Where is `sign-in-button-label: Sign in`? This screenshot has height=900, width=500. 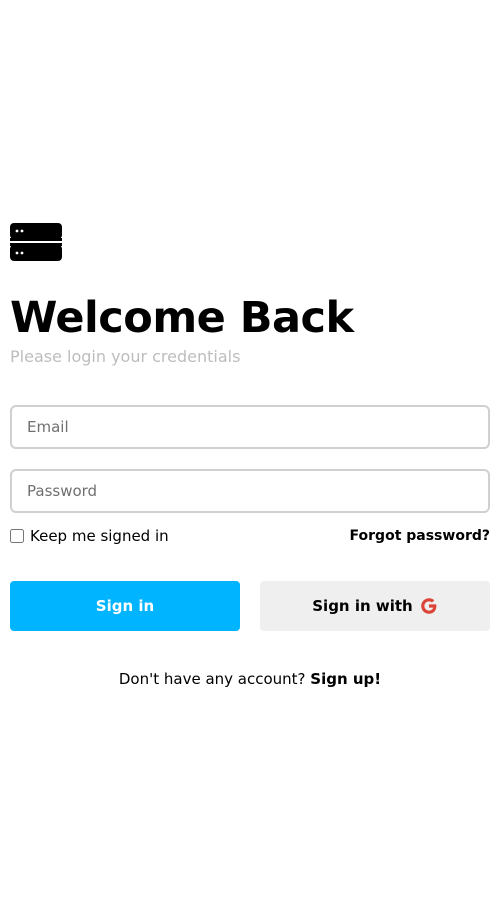 sign-in-button-label: Sign in is located at coordinates (125, 606).